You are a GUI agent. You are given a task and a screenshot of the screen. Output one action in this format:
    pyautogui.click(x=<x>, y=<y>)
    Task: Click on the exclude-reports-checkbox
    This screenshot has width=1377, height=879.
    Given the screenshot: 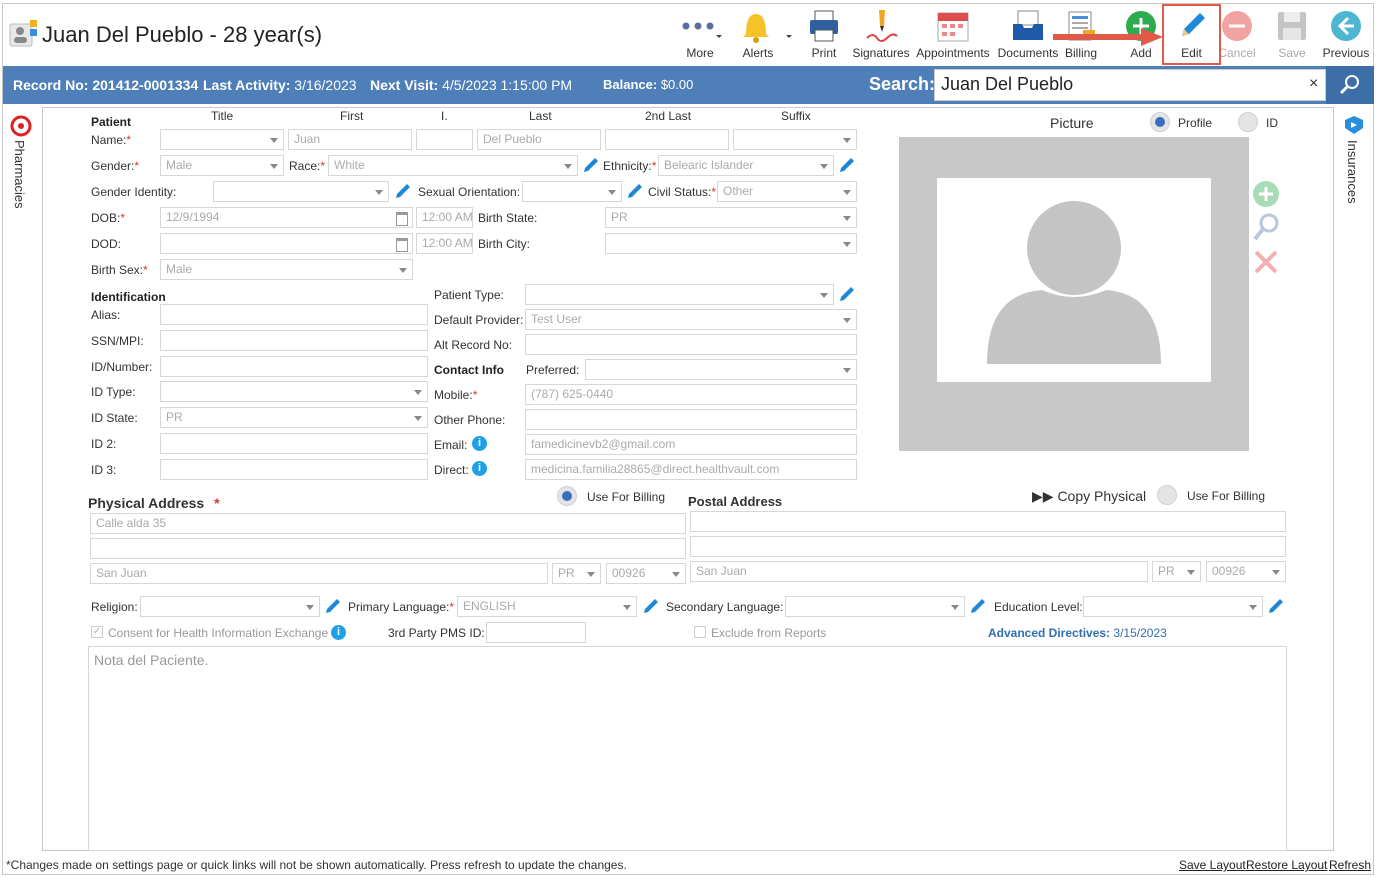 What is the action you would take?
    pyautogui.click(x=700, y=632)
    